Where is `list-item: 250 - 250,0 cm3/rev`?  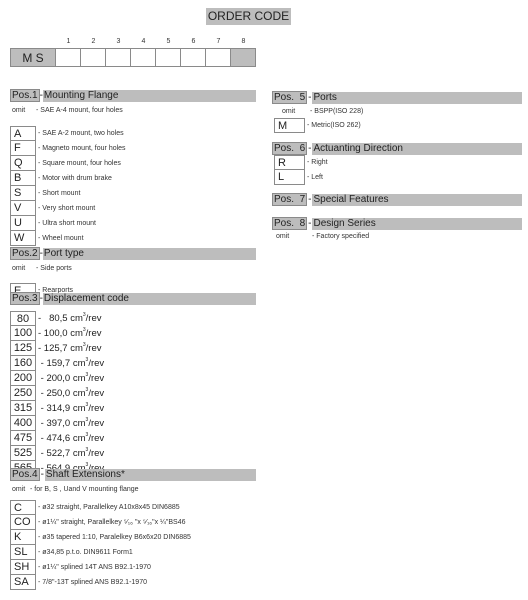
list-item: 250 - 250,0 cm3/rev is located at coordinates (133, 393).